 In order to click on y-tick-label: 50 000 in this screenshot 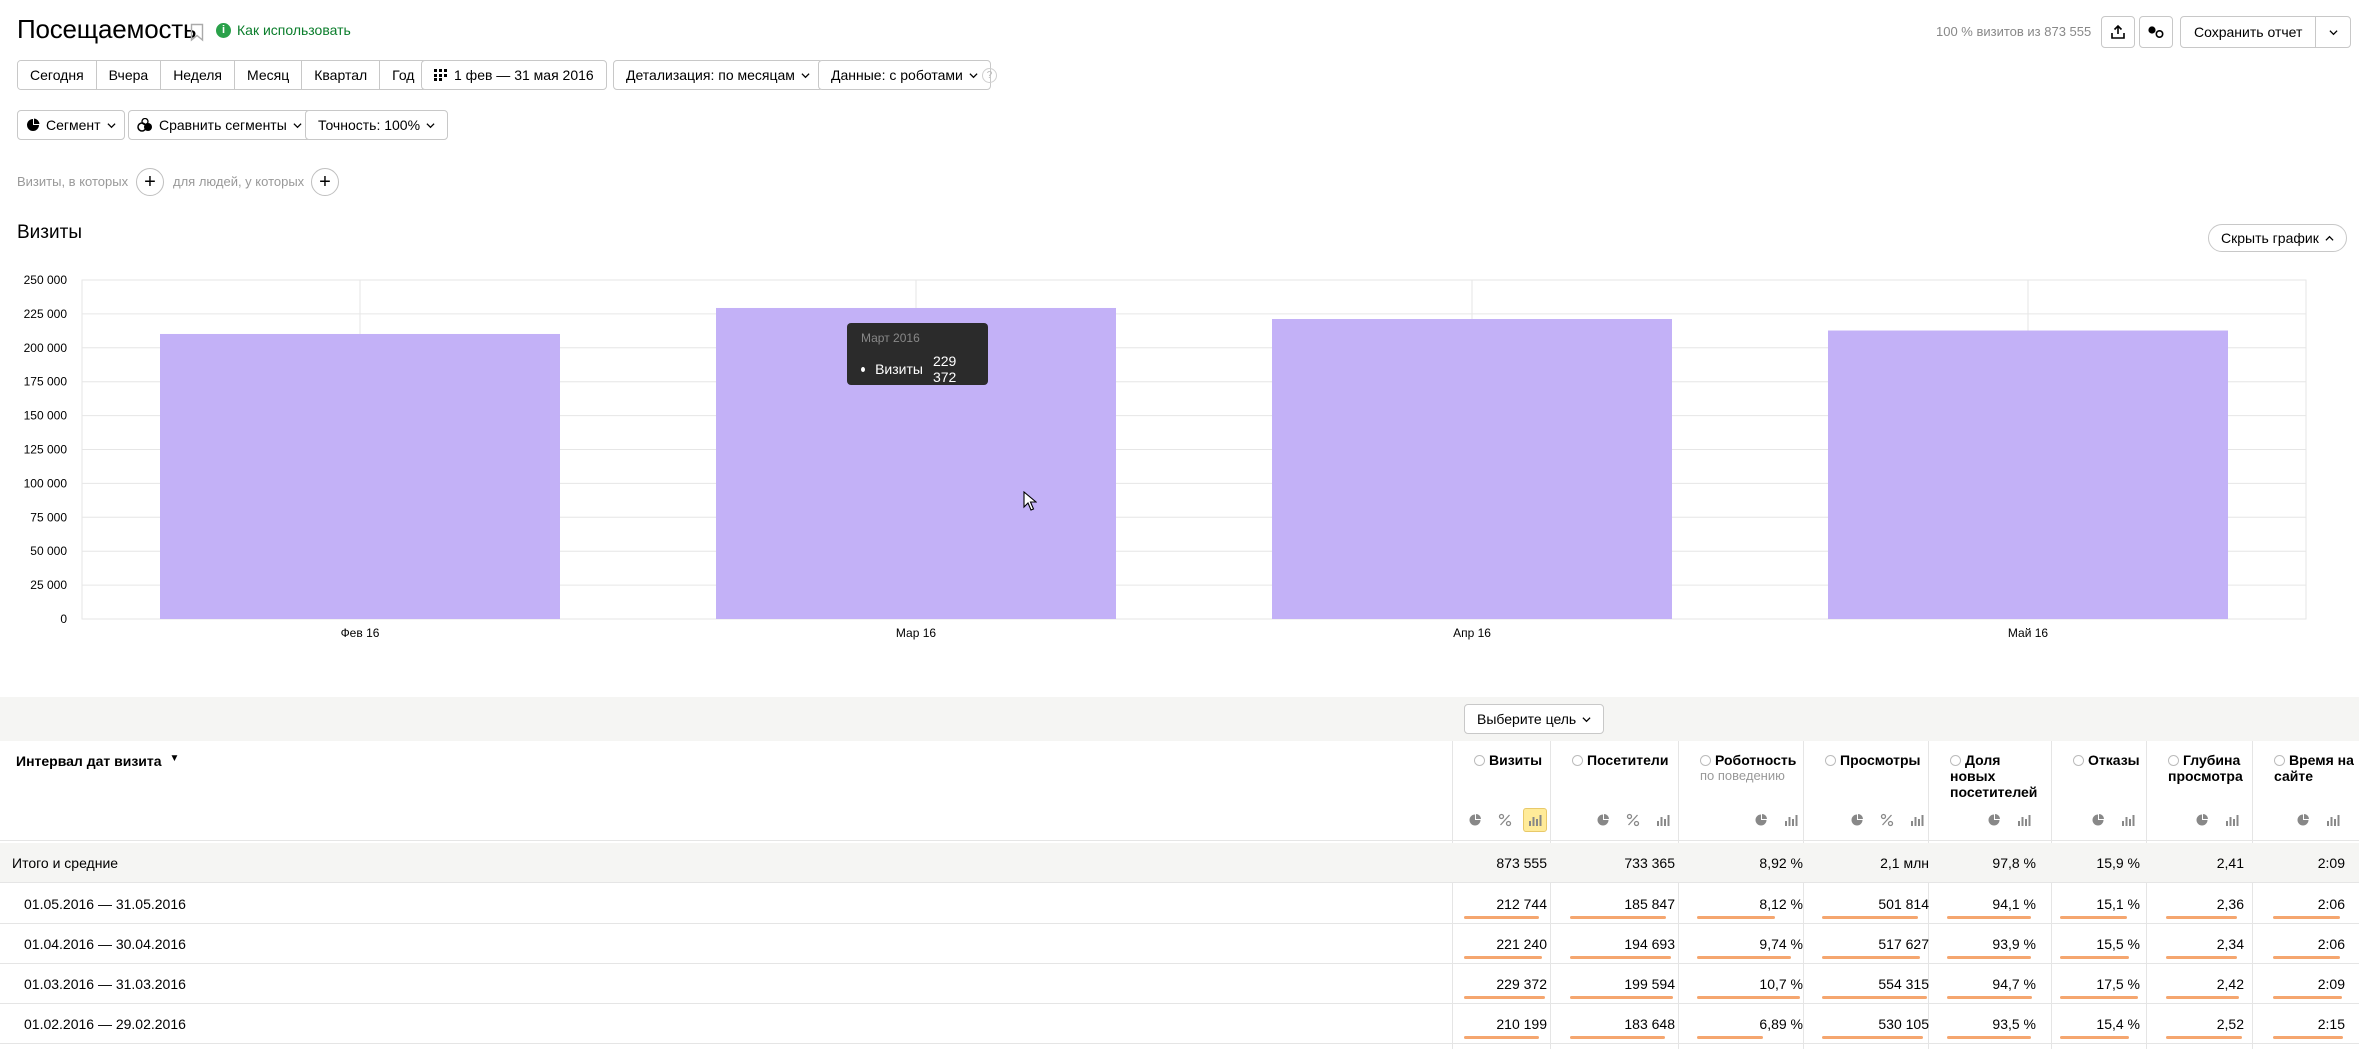, I will do `click(48, 551)`.